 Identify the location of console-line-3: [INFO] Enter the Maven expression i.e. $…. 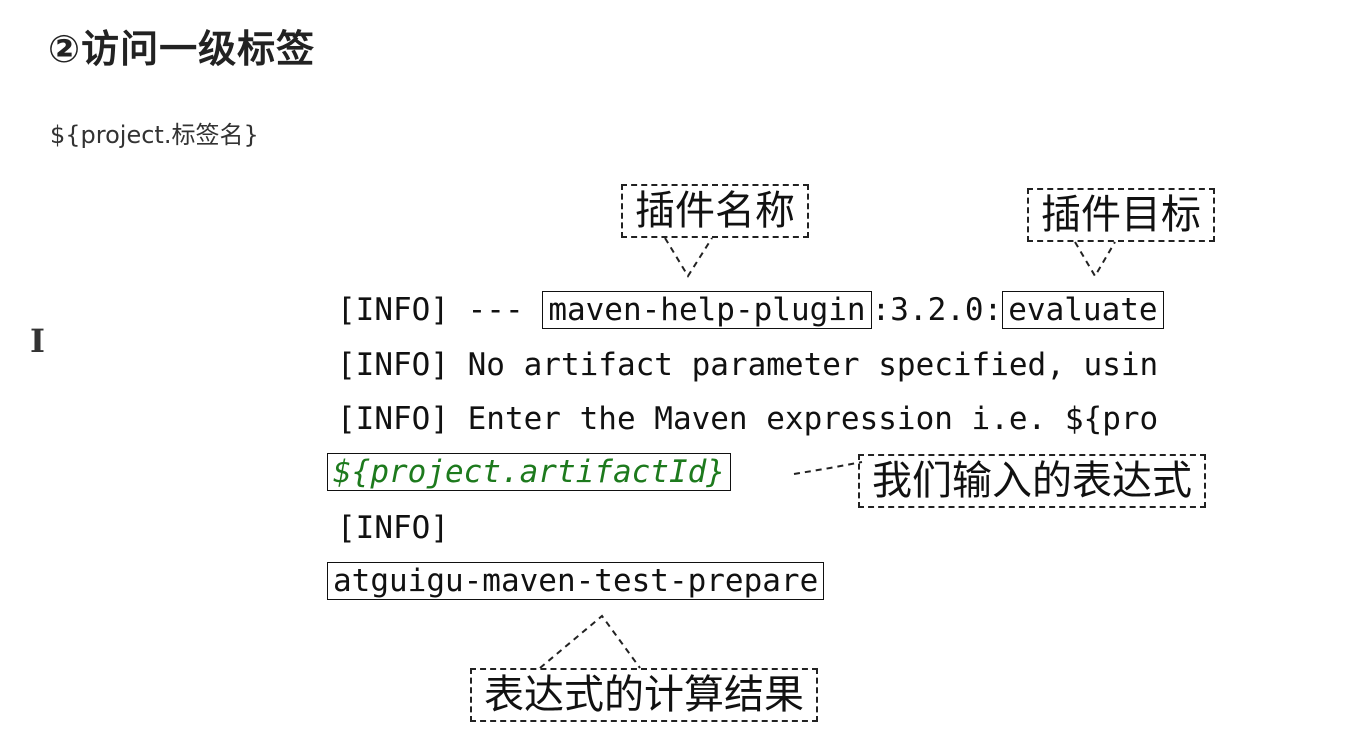
(748, 419).